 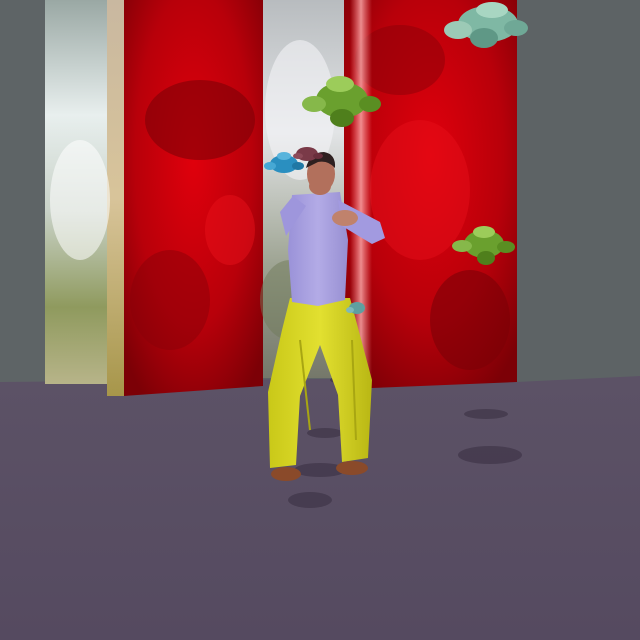 What do you see at coordinates (84, 198) in the screenshot?
I see `left-mirror-block-icon` at bounding box center [84, 198].